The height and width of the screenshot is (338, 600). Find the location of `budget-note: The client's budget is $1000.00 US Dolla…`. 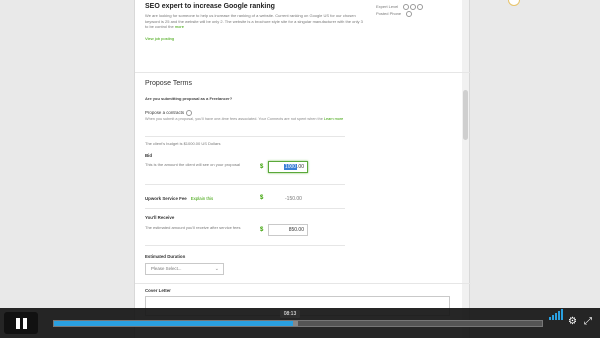

budget-note: The client's budget is $1000.00 US Dolla… is located at coordinates (183, 143).